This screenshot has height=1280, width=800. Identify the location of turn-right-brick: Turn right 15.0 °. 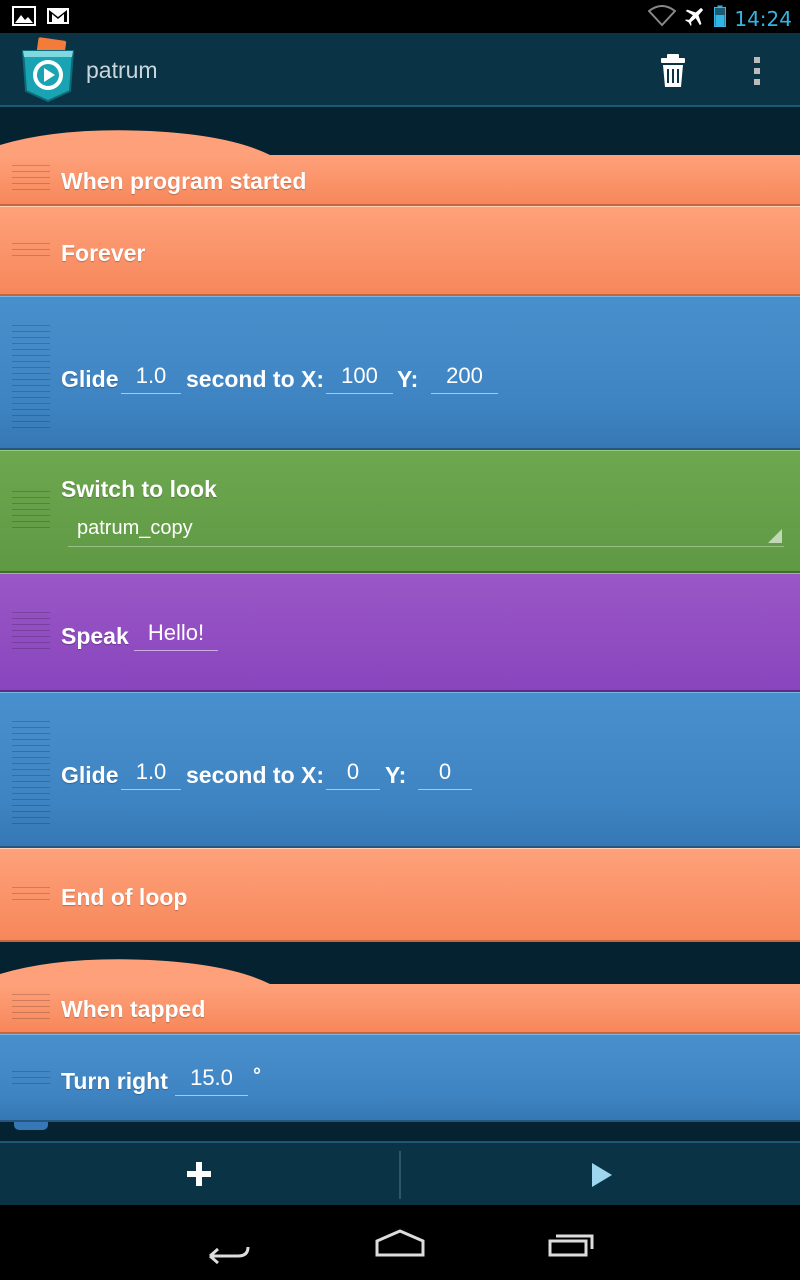
(400, 1078).